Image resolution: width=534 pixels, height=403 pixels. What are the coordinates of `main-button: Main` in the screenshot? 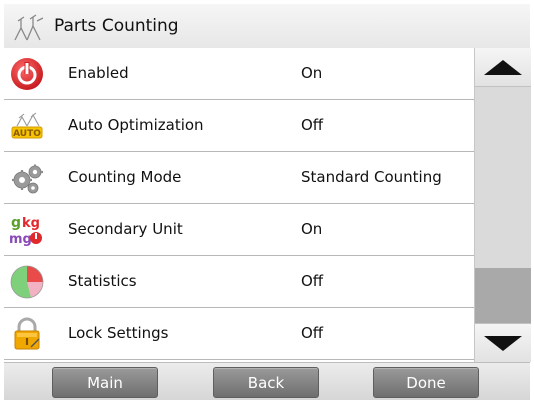 It's located at (105, 382).